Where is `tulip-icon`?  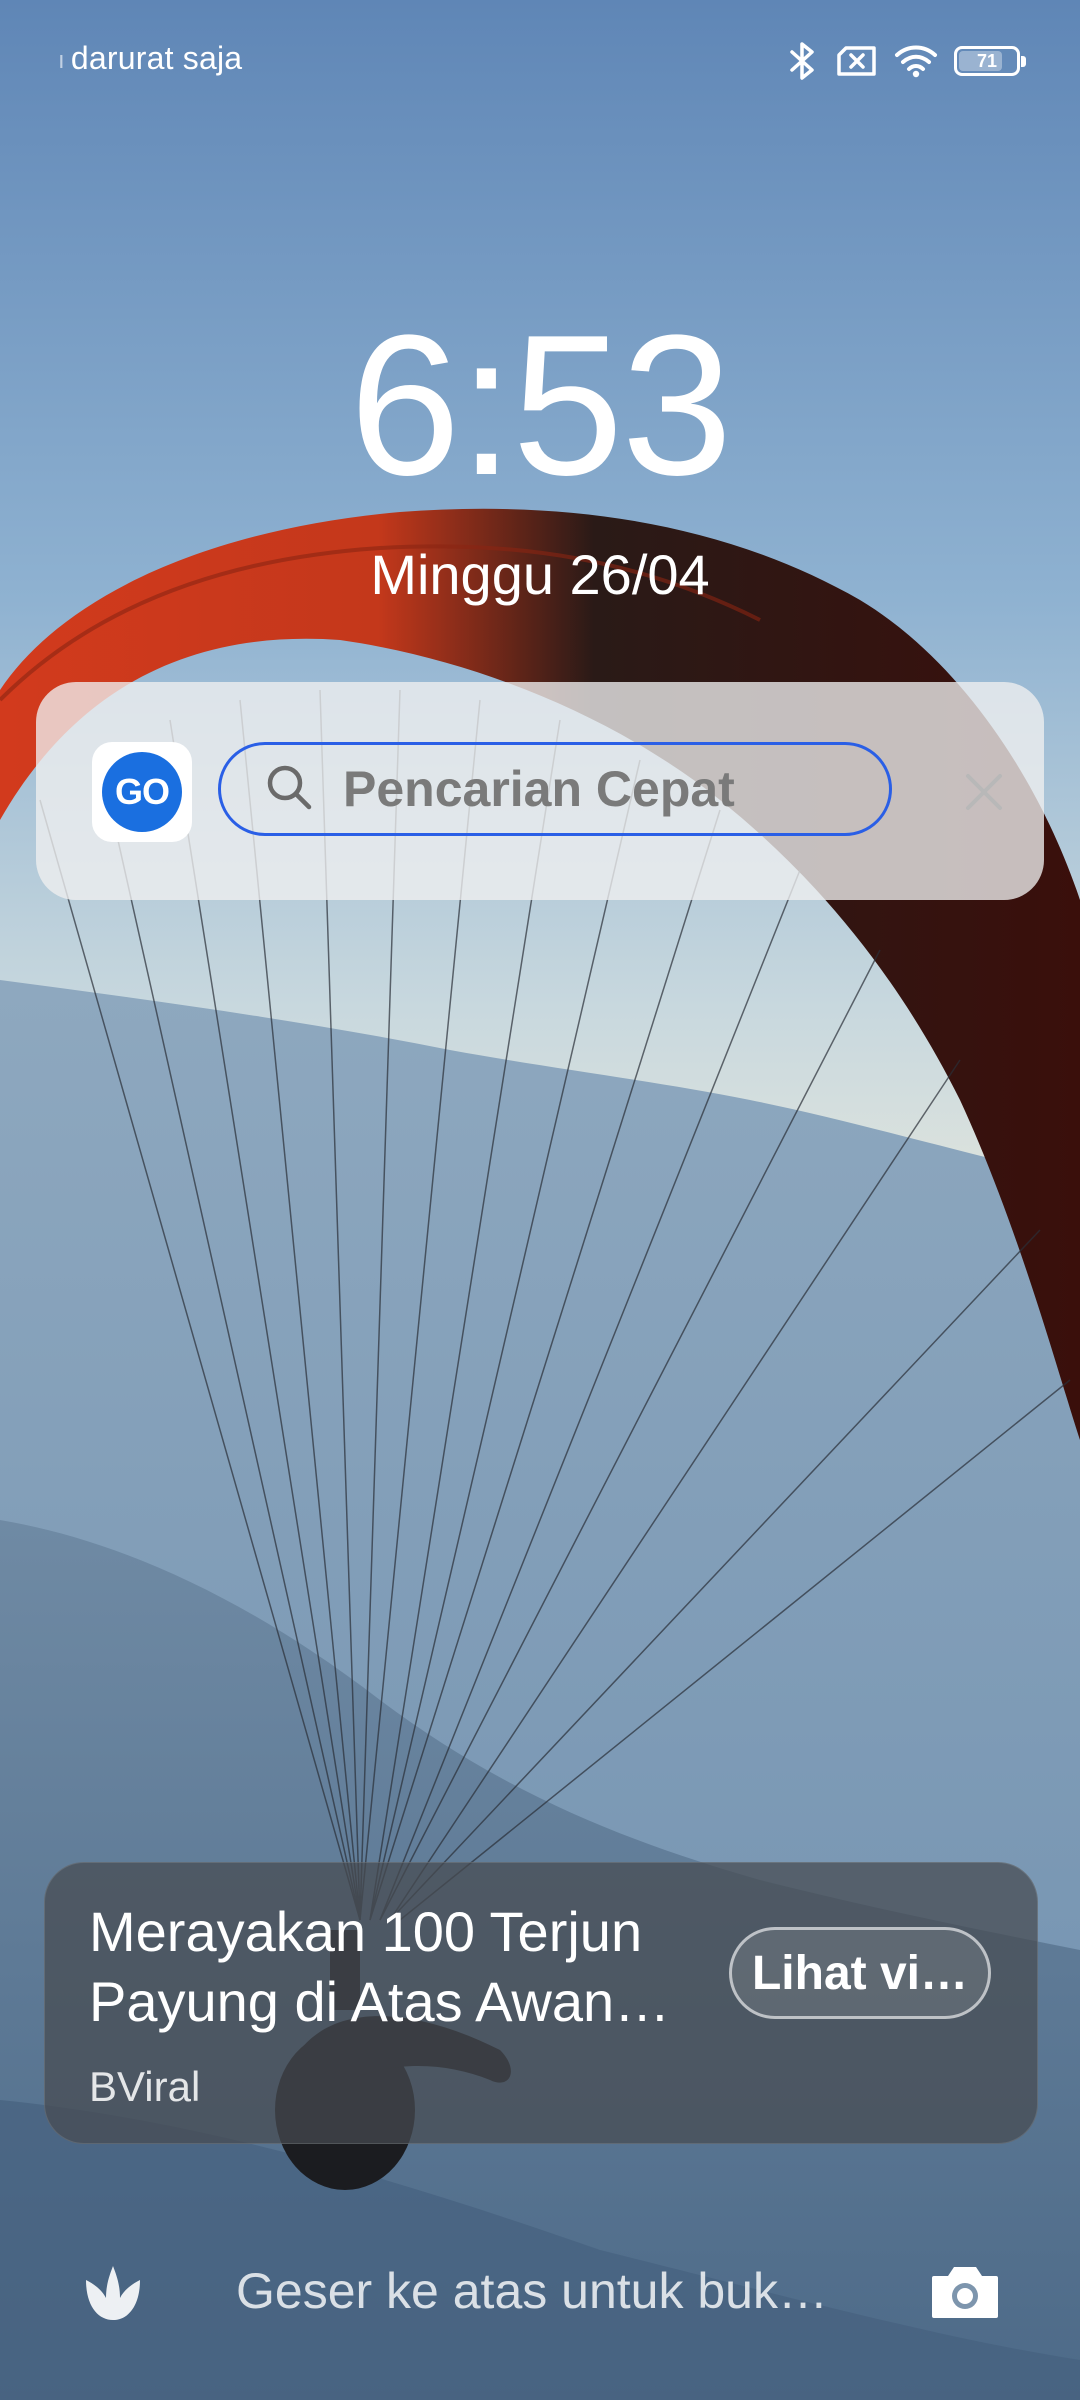 tulip-icon is located at coordinates (113, 2293).